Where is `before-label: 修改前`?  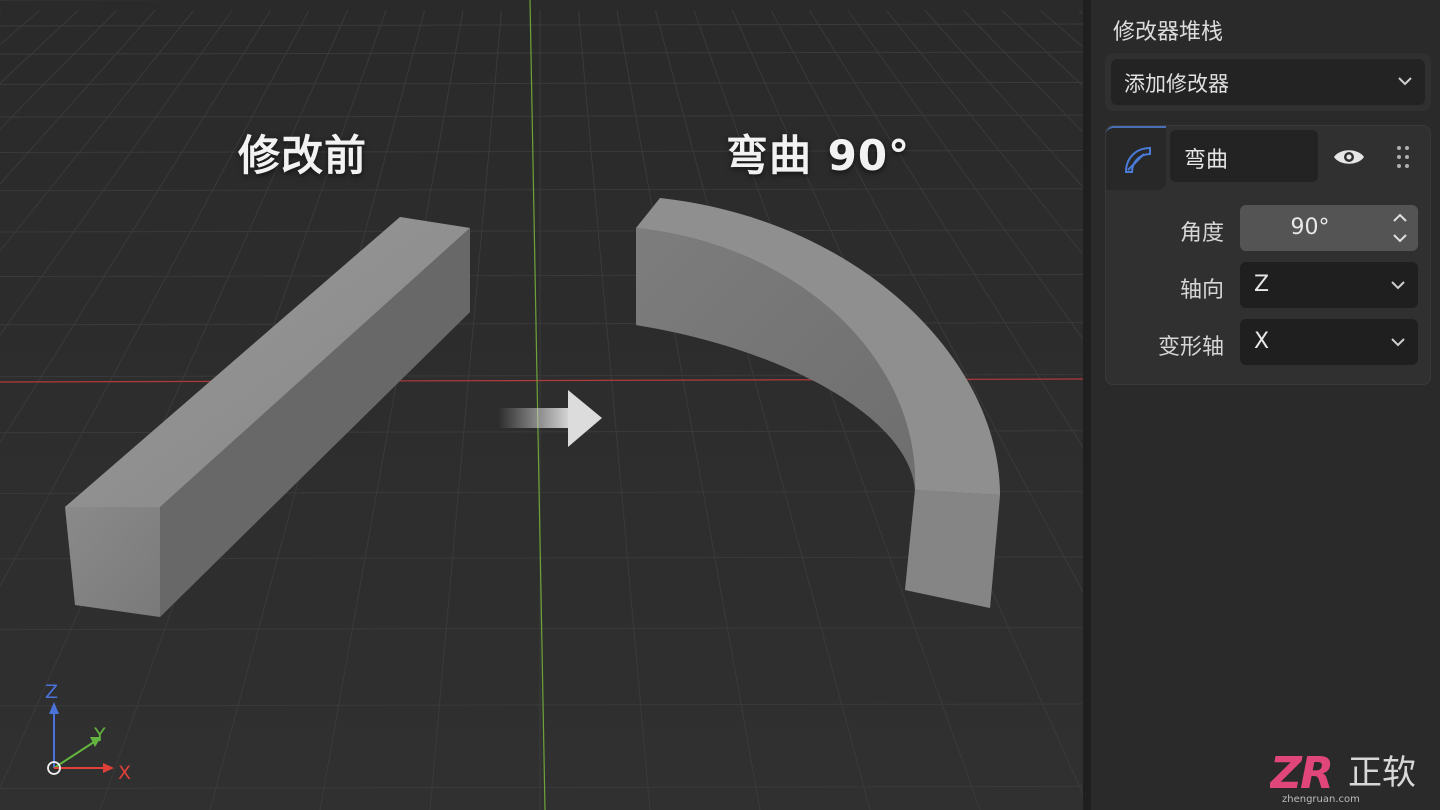 before-label: 修改前 is located at coordinates (303, 155).